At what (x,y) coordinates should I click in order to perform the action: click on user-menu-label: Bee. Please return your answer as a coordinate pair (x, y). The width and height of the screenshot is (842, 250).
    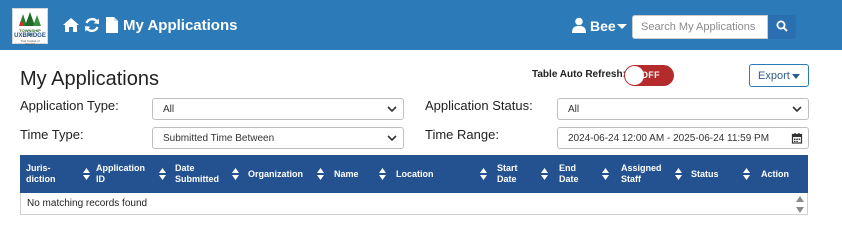
    Looking at the image, I should click on (603, 26).